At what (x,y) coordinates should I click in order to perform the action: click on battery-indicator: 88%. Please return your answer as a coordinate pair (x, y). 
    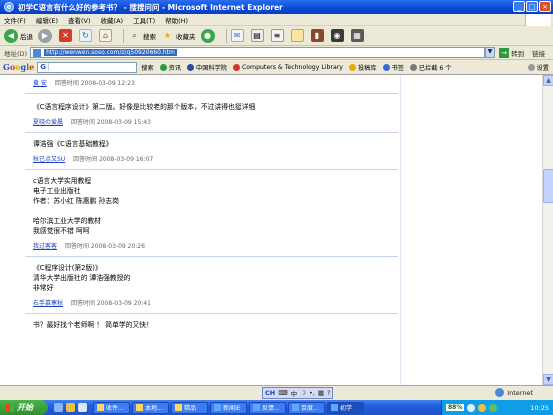
    Looking at the image, I should click on (455, 407).